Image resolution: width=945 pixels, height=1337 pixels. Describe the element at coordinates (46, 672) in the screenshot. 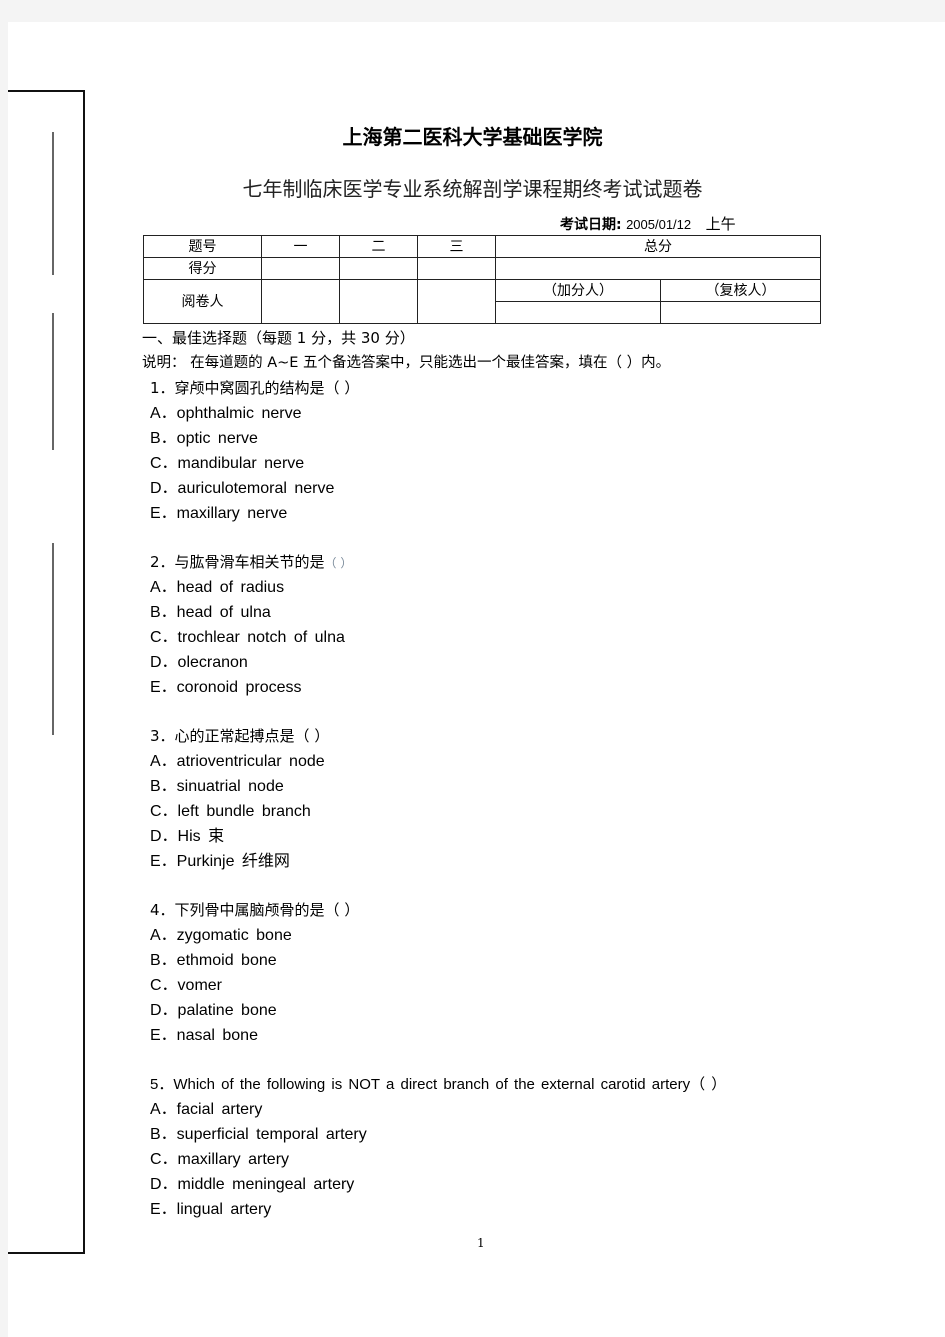

I see `binding-margin-box` at that location.